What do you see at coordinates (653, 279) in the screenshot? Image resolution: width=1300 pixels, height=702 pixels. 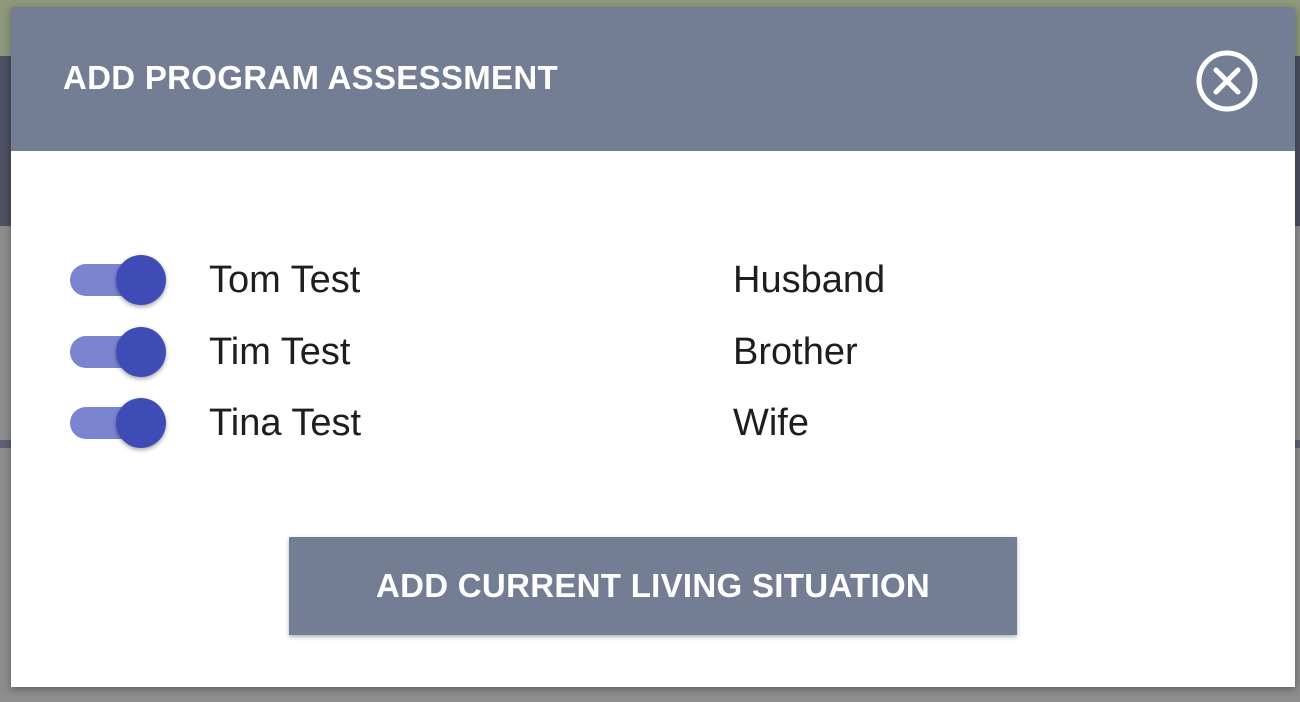 I see `member-row: Tom Test Husband` at bounding box center [653, 279].